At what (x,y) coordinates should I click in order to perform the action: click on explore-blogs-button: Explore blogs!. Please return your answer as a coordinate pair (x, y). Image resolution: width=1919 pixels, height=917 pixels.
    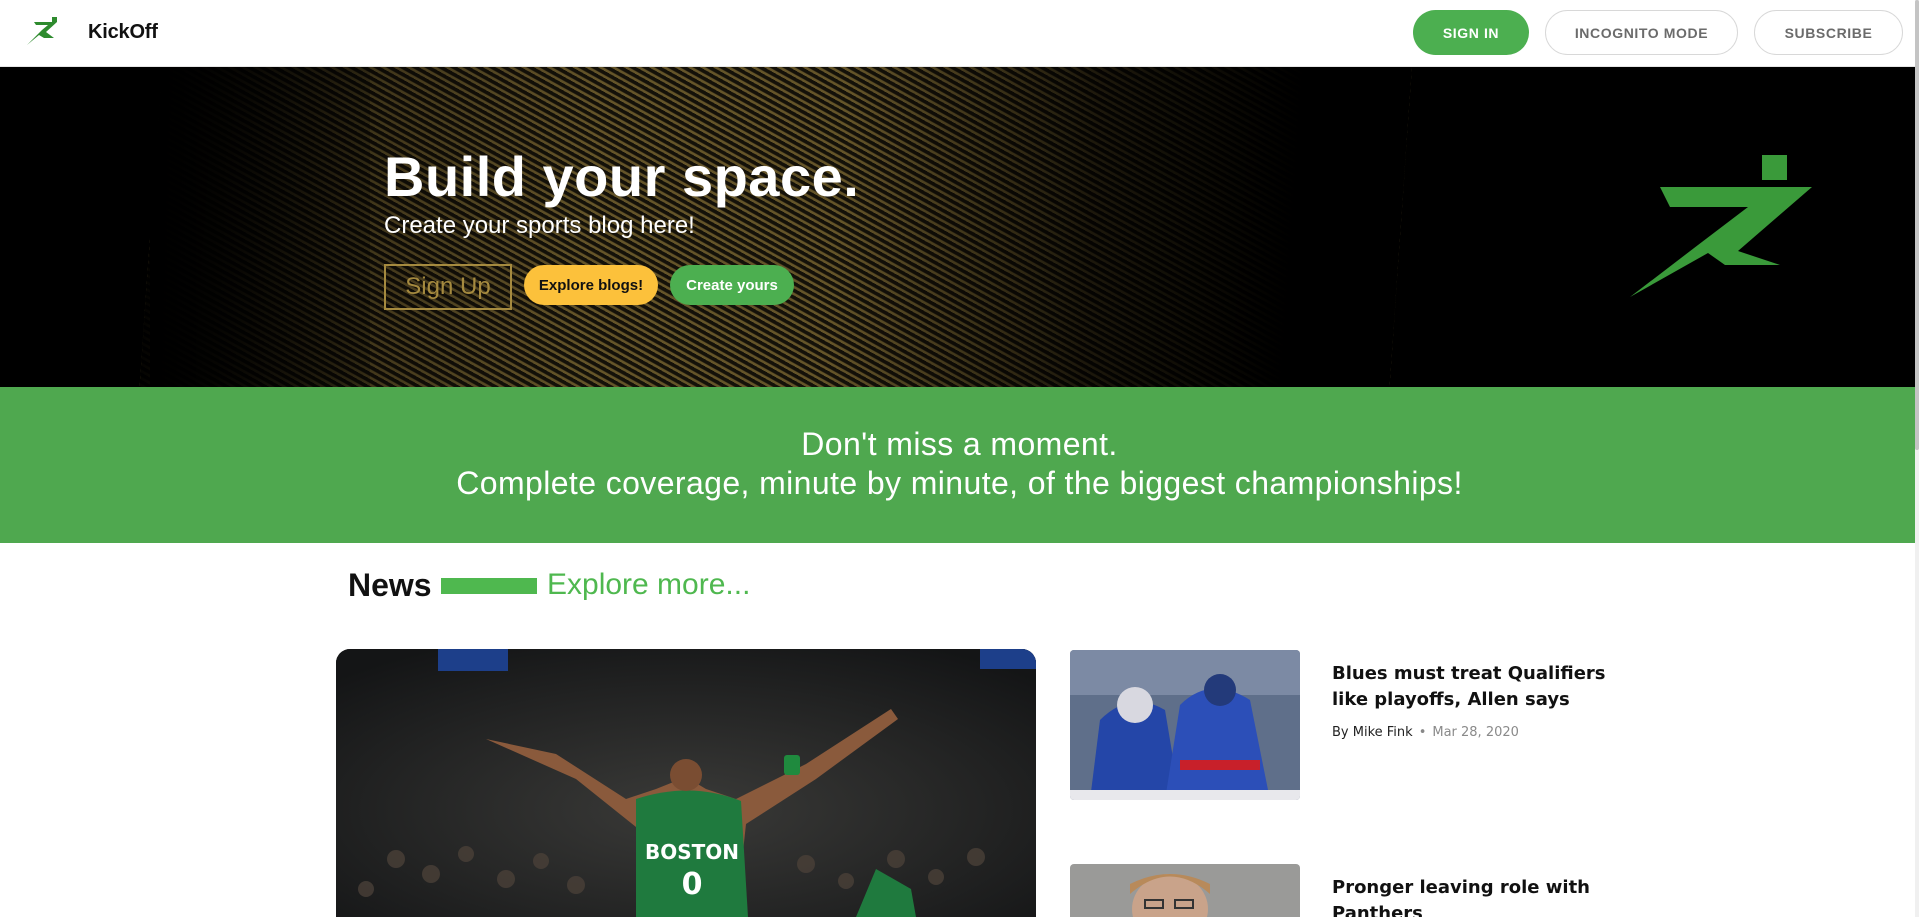
    Looking at the image, I should click on (591, 285).